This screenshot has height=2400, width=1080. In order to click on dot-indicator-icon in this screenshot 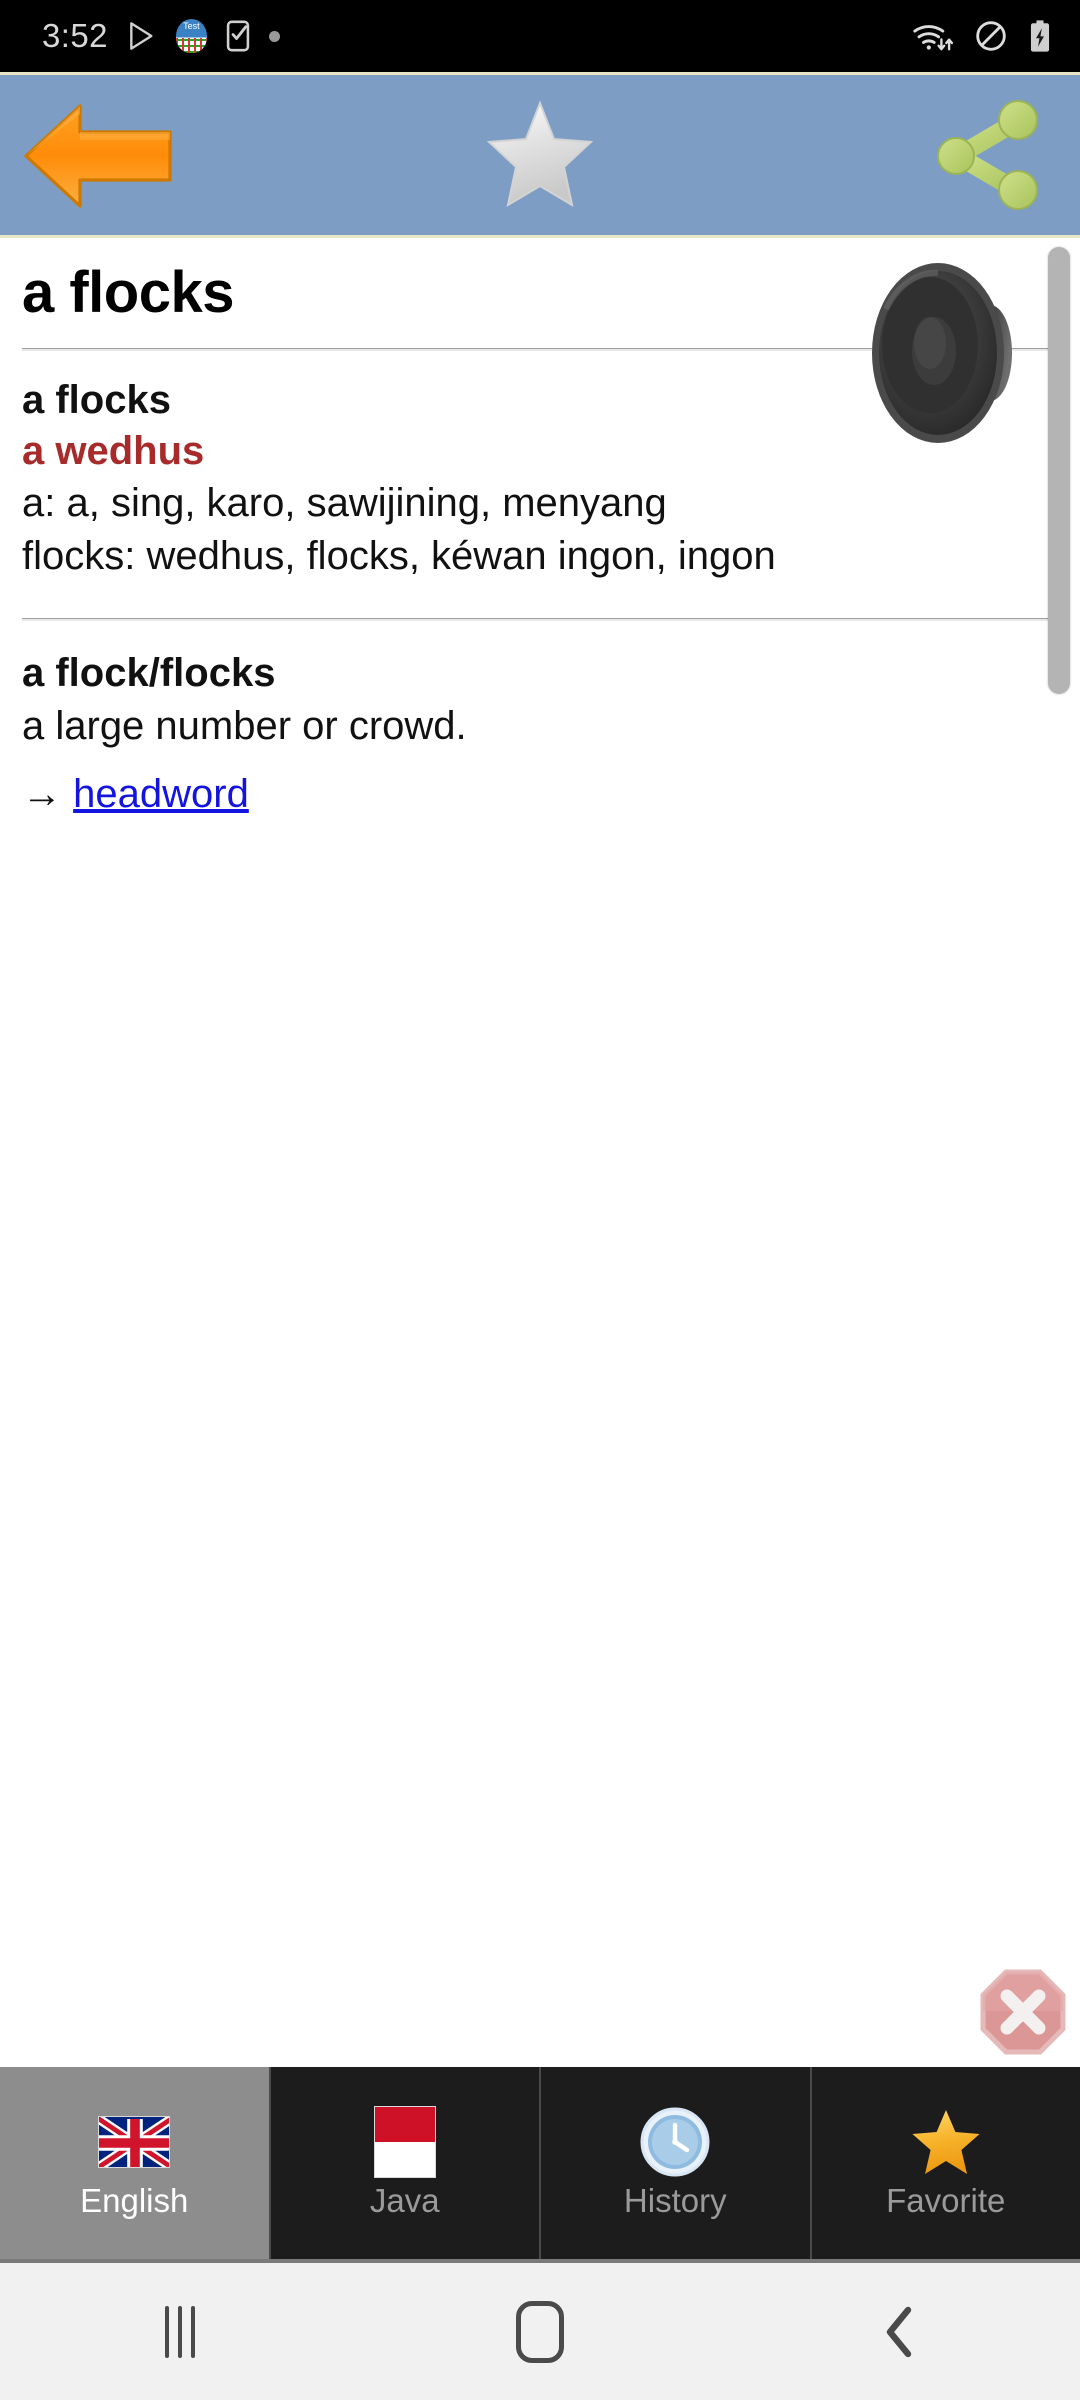, I will do `click(274, 36)`.